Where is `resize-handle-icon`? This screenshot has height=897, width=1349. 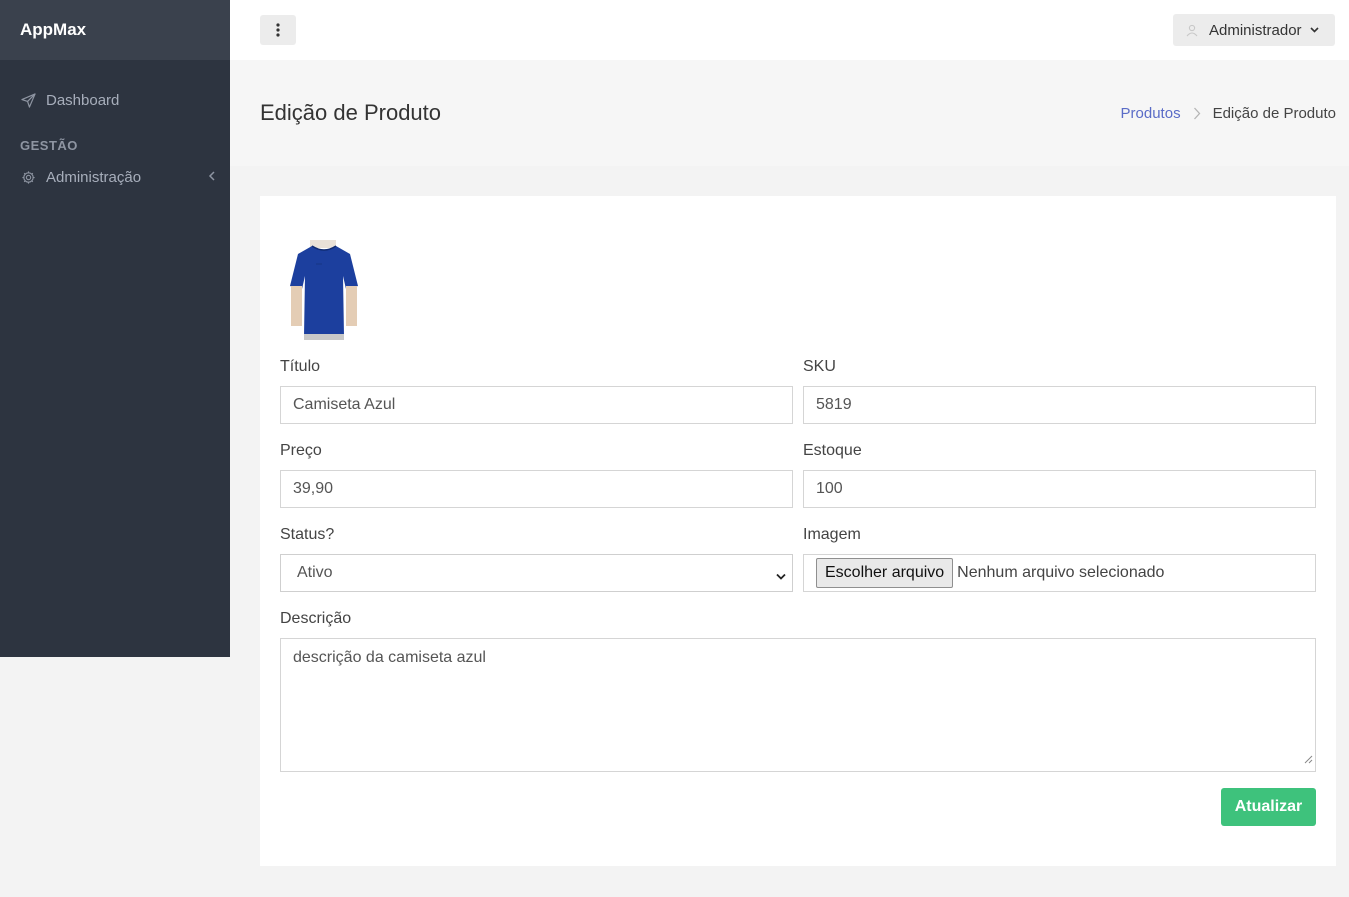
resize-handle-icon is located at coordinates (1308, 760).